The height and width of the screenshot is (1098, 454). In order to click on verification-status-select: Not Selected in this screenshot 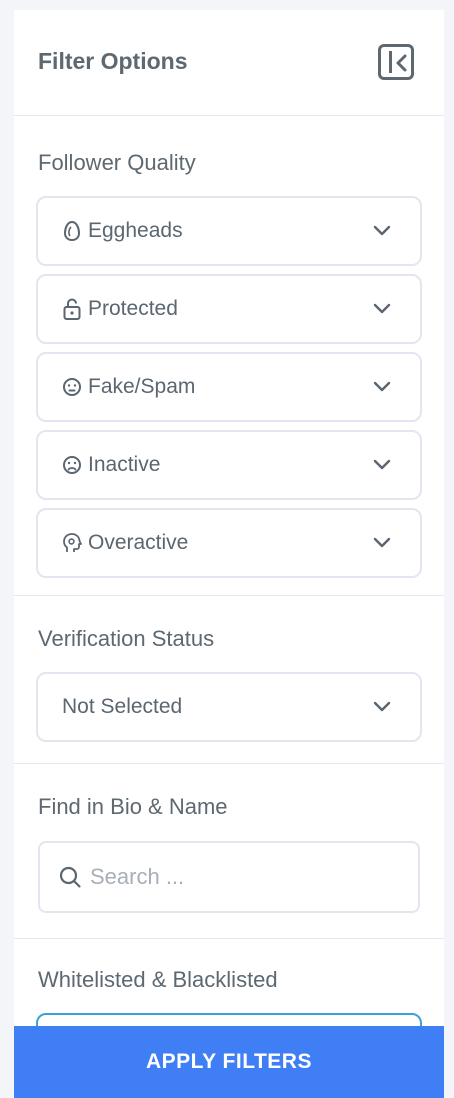, I will do `click(229, 707)`.